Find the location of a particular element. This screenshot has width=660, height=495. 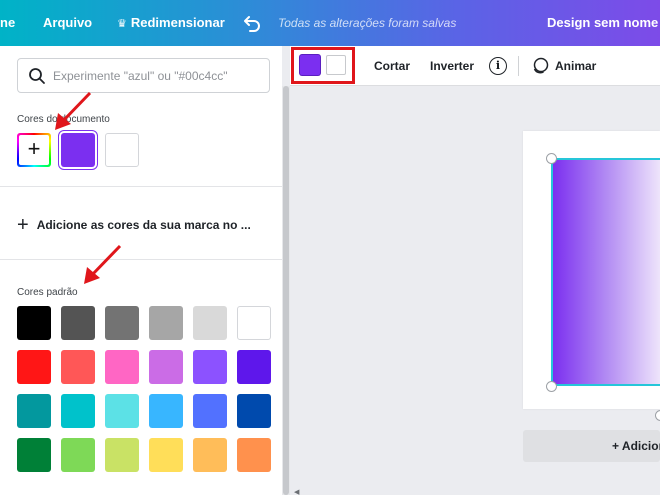

search-input is located at coordinates (158, 76).